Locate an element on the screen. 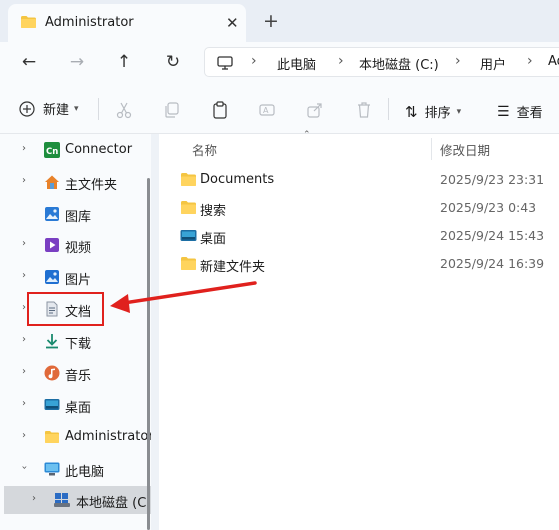  videos-icon is located at coordinates (52, 245).